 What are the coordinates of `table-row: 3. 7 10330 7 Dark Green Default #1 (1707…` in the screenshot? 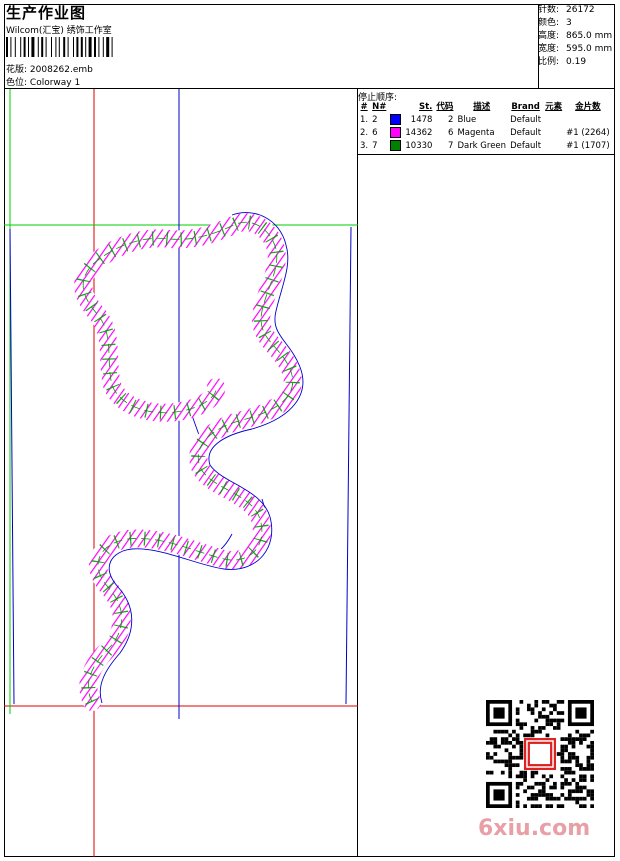 It's located at (485, 145).